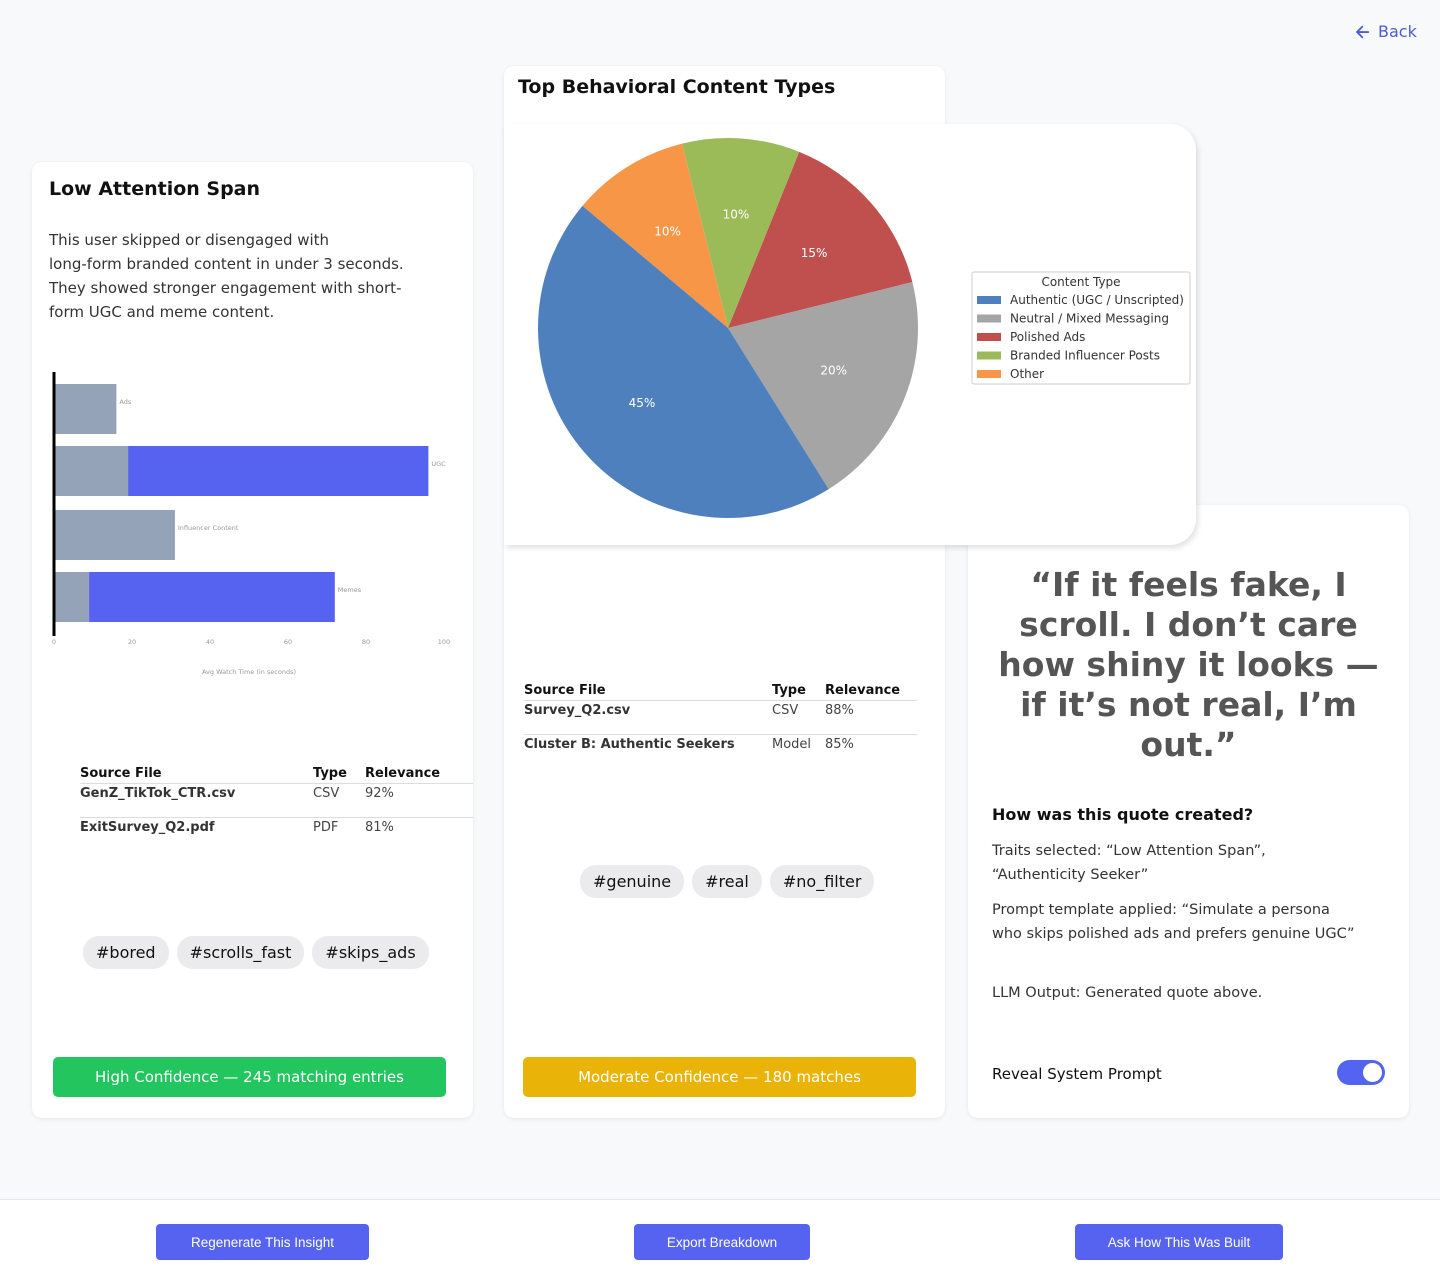 The height and width of the screenshot is (1284, 1440). What do you see at coordinates (1027, 374) in the screenshot?
I see `legend-entry: Other` at bounding box center [1027, 374].